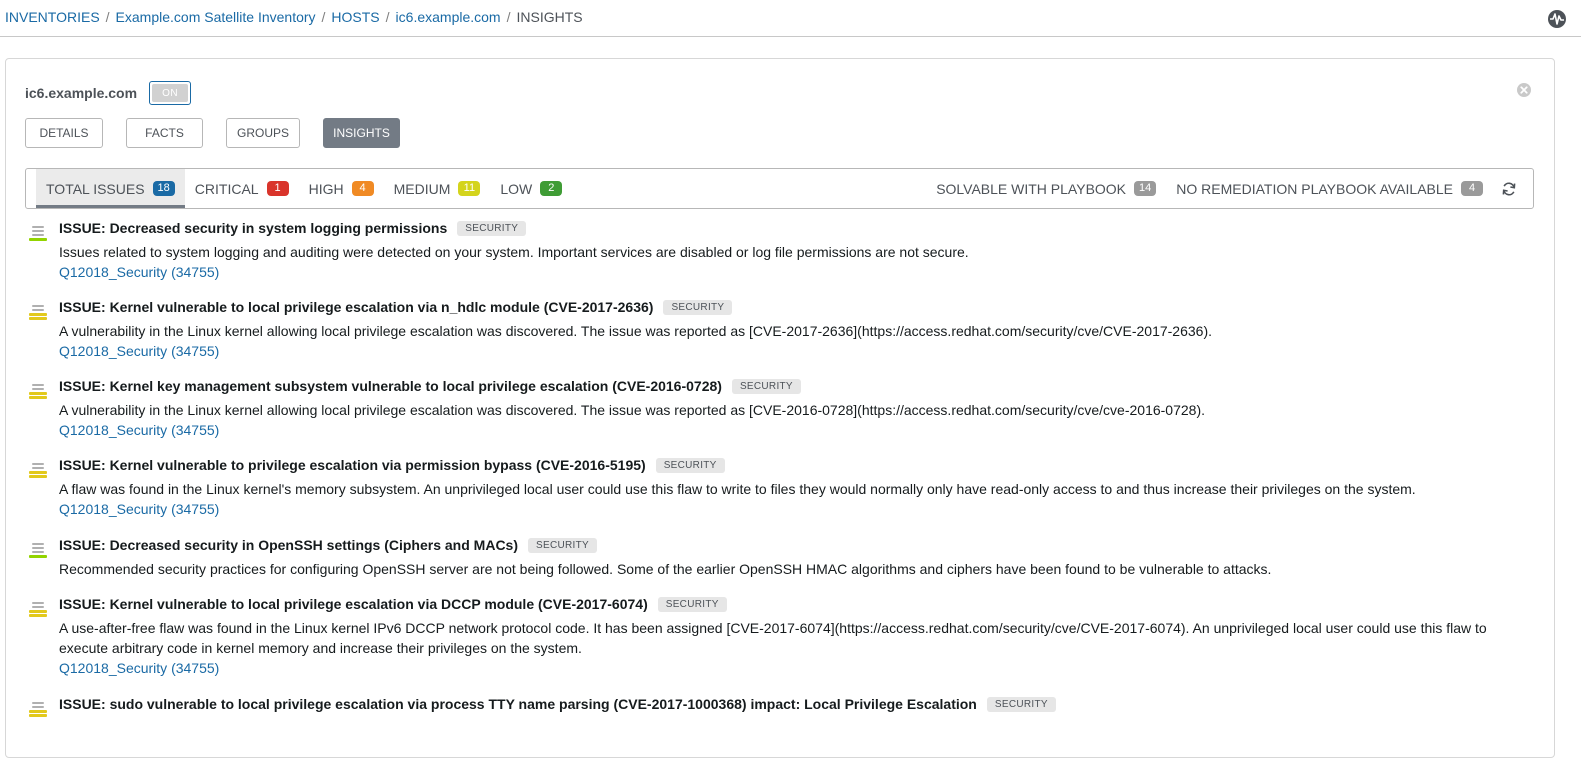  Describe the element at coordinates (52, 17) in the screenshot. I see `breadcrumb-inventories: INVENTORIES` at that location.